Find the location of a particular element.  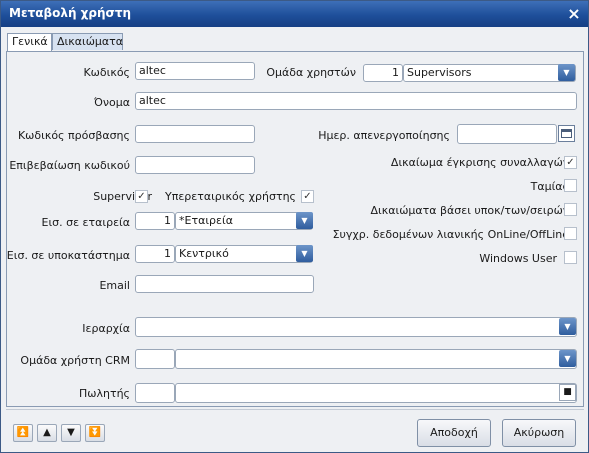

windows-user-label: Windows User is located at coordinates (518, 258).